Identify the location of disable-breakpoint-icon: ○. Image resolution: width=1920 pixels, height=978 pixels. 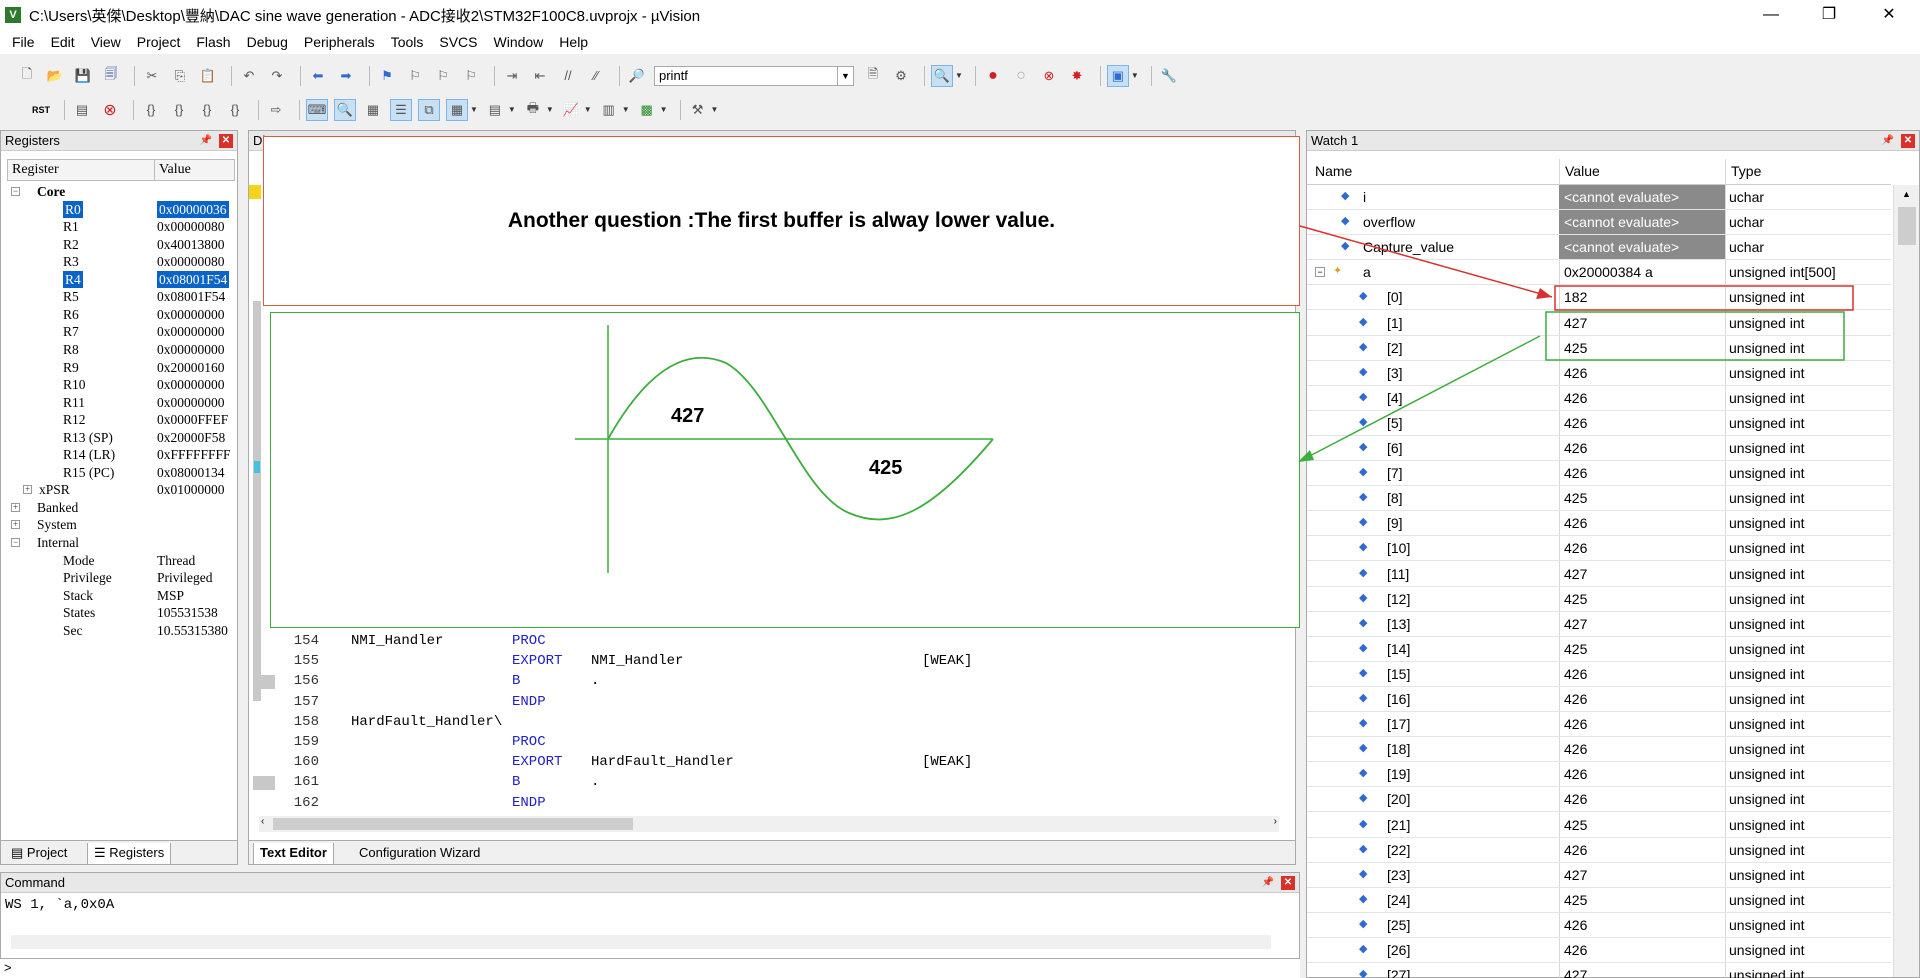
(1021, 76).